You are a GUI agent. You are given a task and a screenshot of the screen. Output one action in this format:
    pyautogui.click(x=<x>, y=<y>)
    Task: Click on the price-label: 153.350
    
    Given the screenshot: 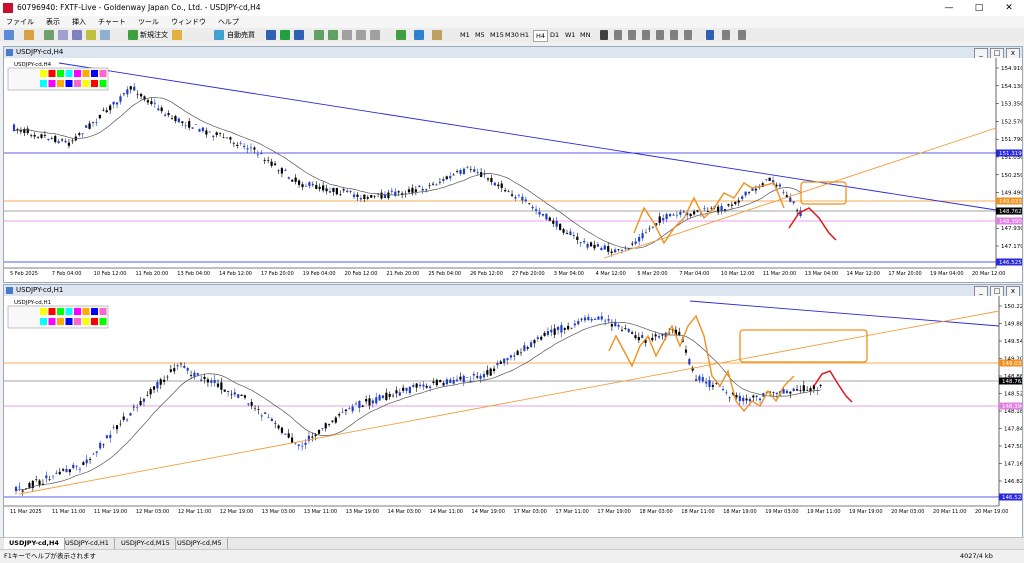 What is the action you would take?
    pyautogui.click(x=1011, y=105)
    